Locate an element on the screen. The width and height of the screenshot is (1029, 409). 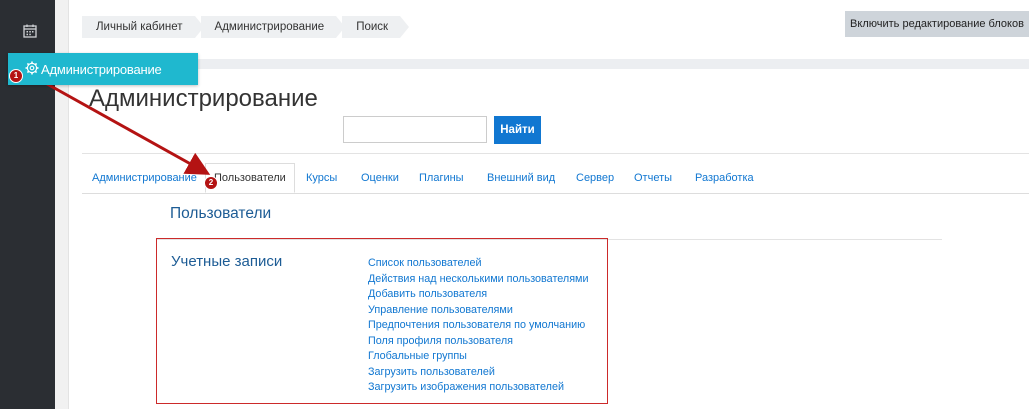
link-user-default-preferences: Предпочтения пользователя по умолчанию is located at coordinates (478, 326).